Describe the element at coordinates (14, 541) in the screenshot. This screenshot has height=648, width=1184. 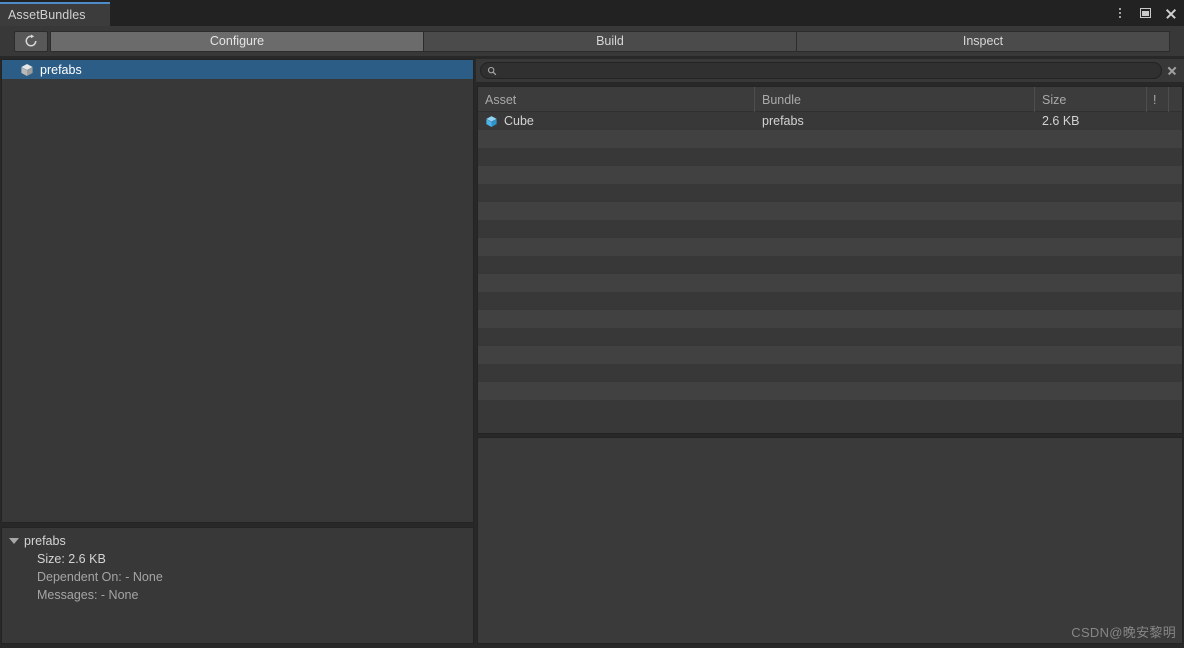
I see `chevron-down-icon` at that location.